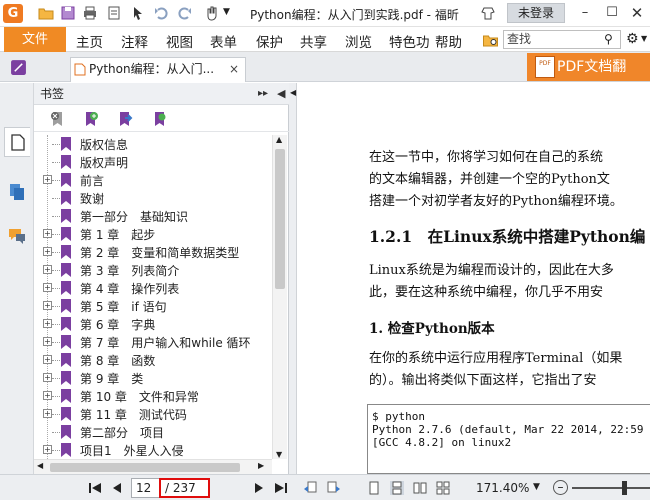 The height and width of the screenshot is (500, 650). I want to click on pages-panel-button, so click(17, 194).